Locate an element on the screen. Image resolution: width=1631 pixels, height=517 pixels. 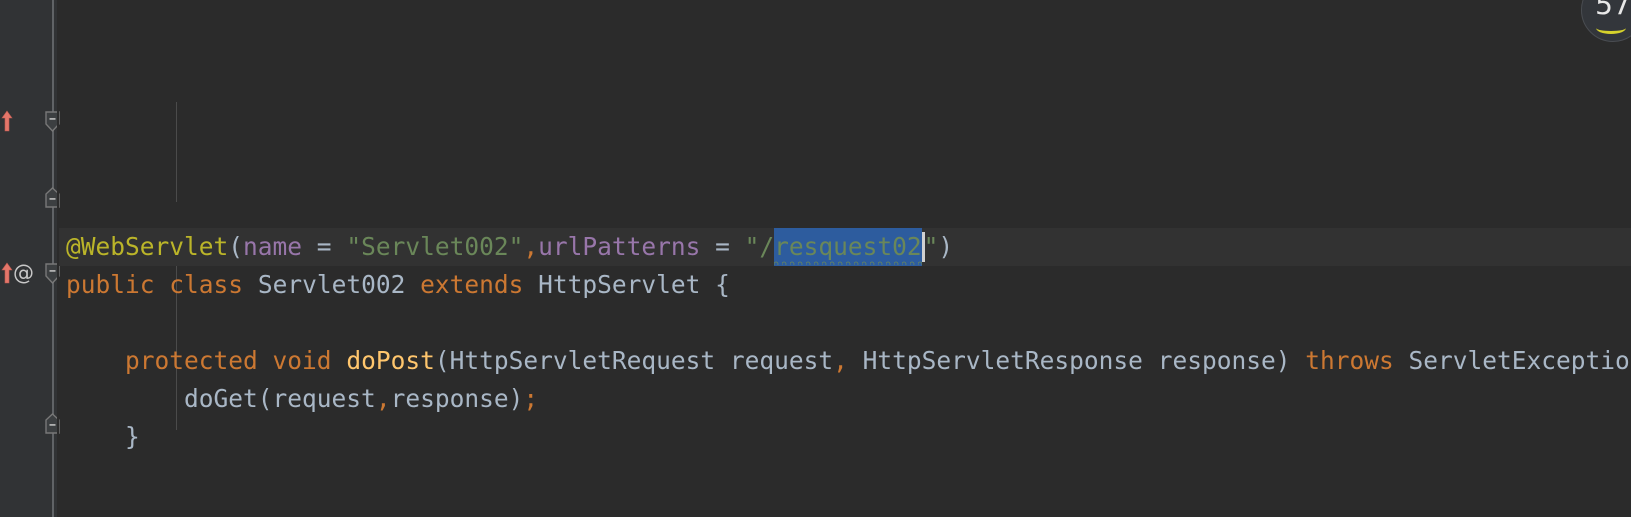
gutter-fold-dopost-end is located at coordinates (30, 197).